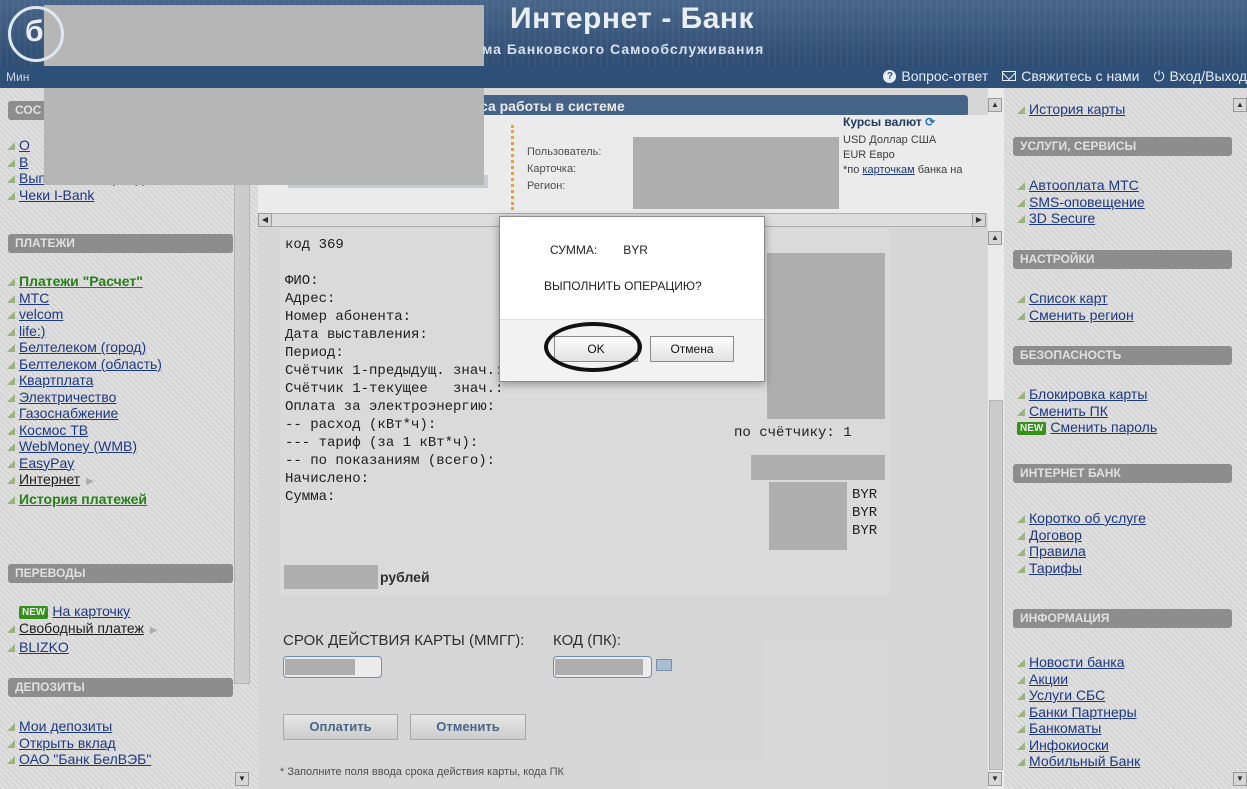  I want to click on dialog-footer: OK Отмена, so click(632, 350).